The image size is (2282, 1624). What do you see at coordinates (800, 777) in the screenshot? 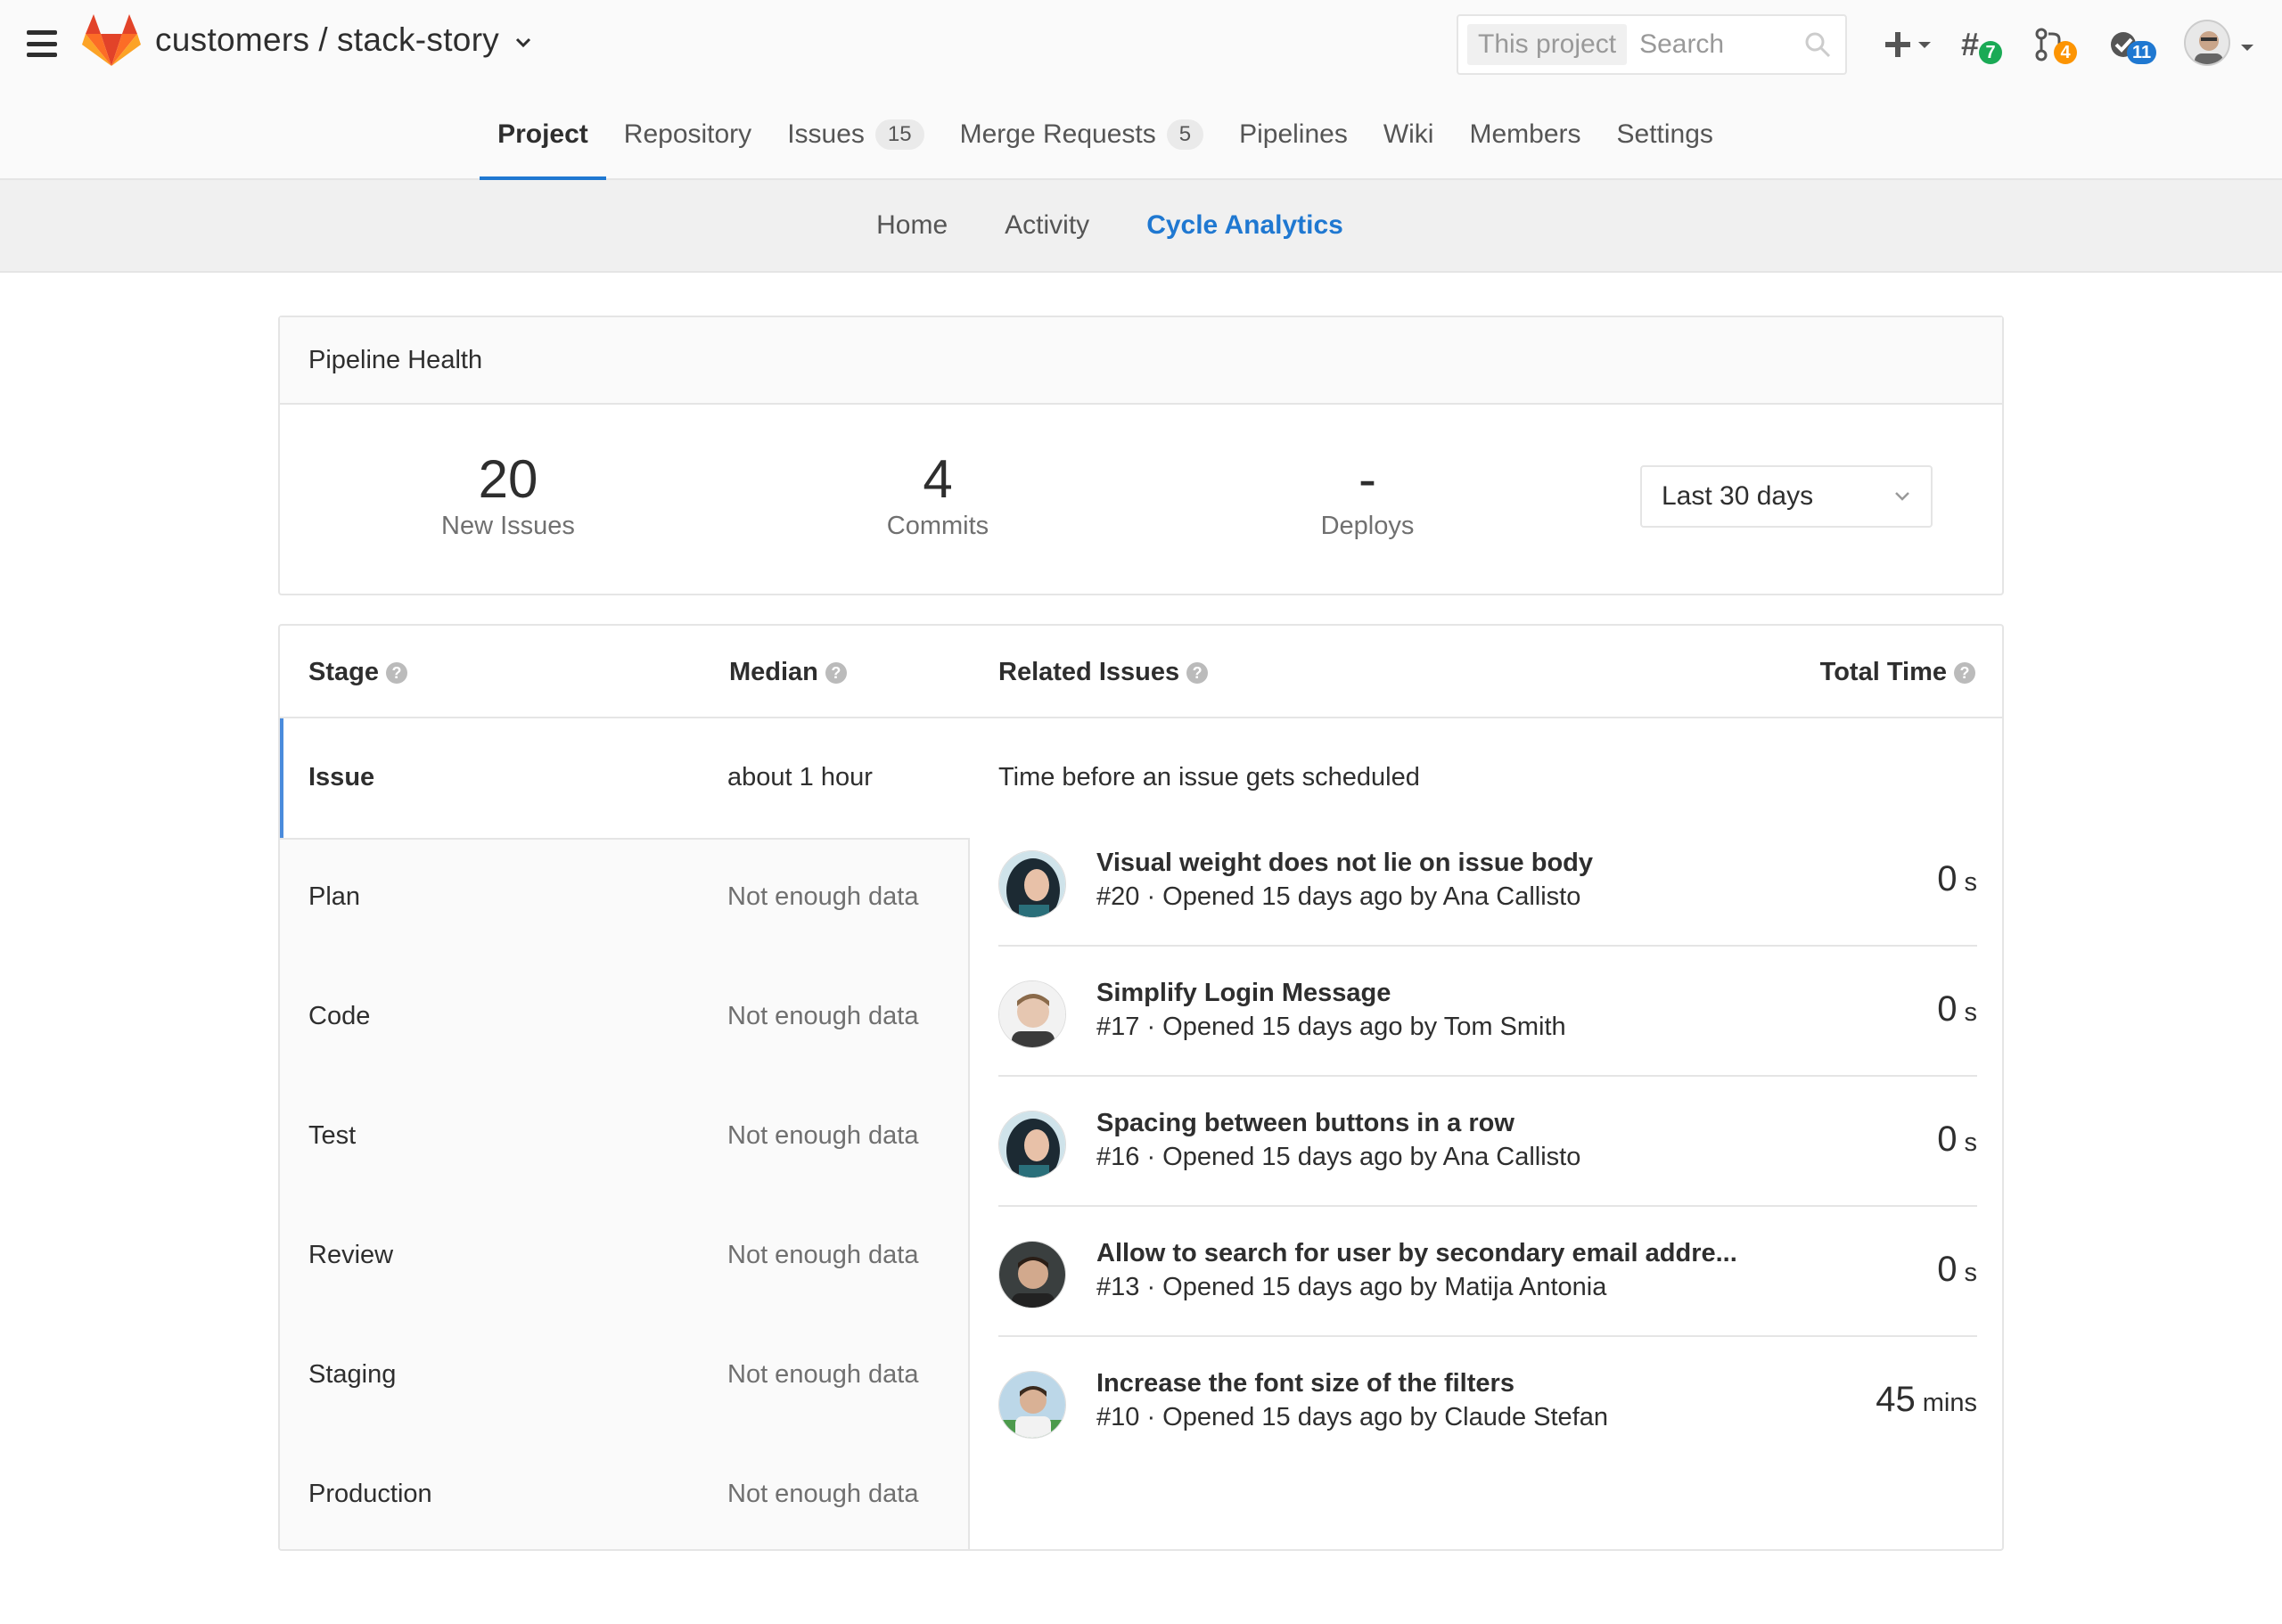
I see `stage-median: about 1 hour` at bounding box center [800, 777].